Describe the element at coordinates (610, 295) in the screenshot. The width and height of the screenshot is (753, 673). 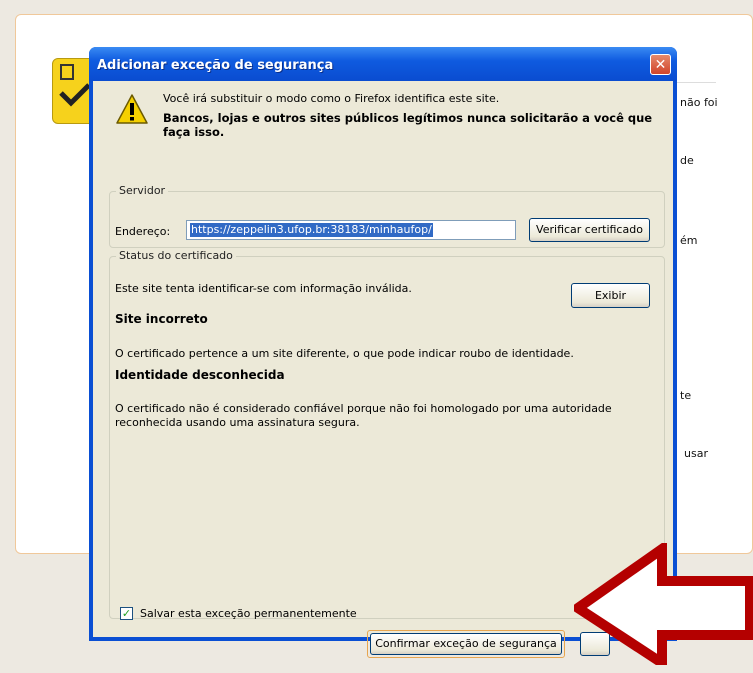
I see `view-certificate-button: Exibir` at that location.